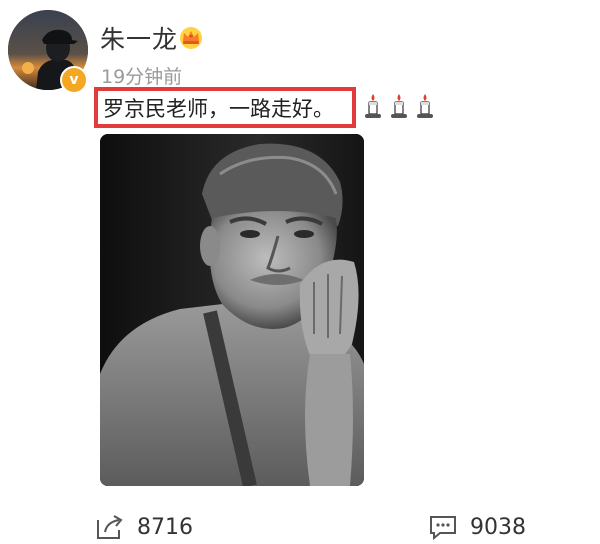 The width and height of the screenshot is (600, 544). I want to click on author-name: 朱一龙, so click(139, 38).